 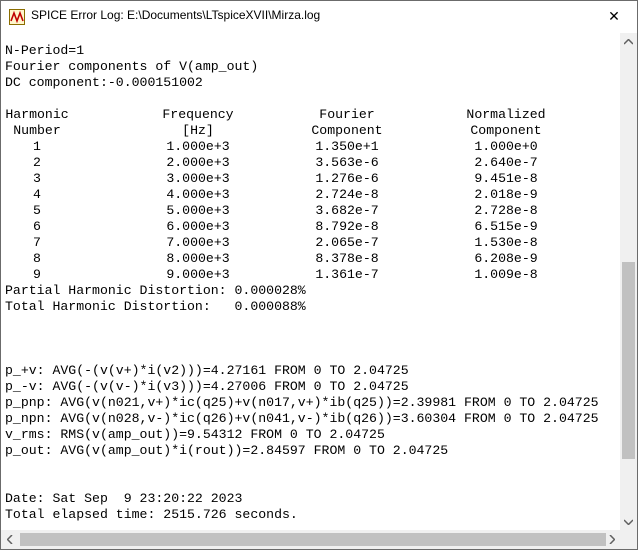 What do you see at coordinates (347, 226) in the screenshot?
I see `table-cell: 8.792e-8` at bounding box center [347, 226].